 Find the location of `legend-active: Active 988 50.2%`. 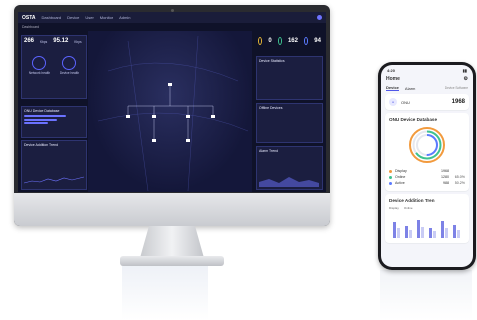

legend-active: Active 988 50.2% is located at coordinates (427, 183).